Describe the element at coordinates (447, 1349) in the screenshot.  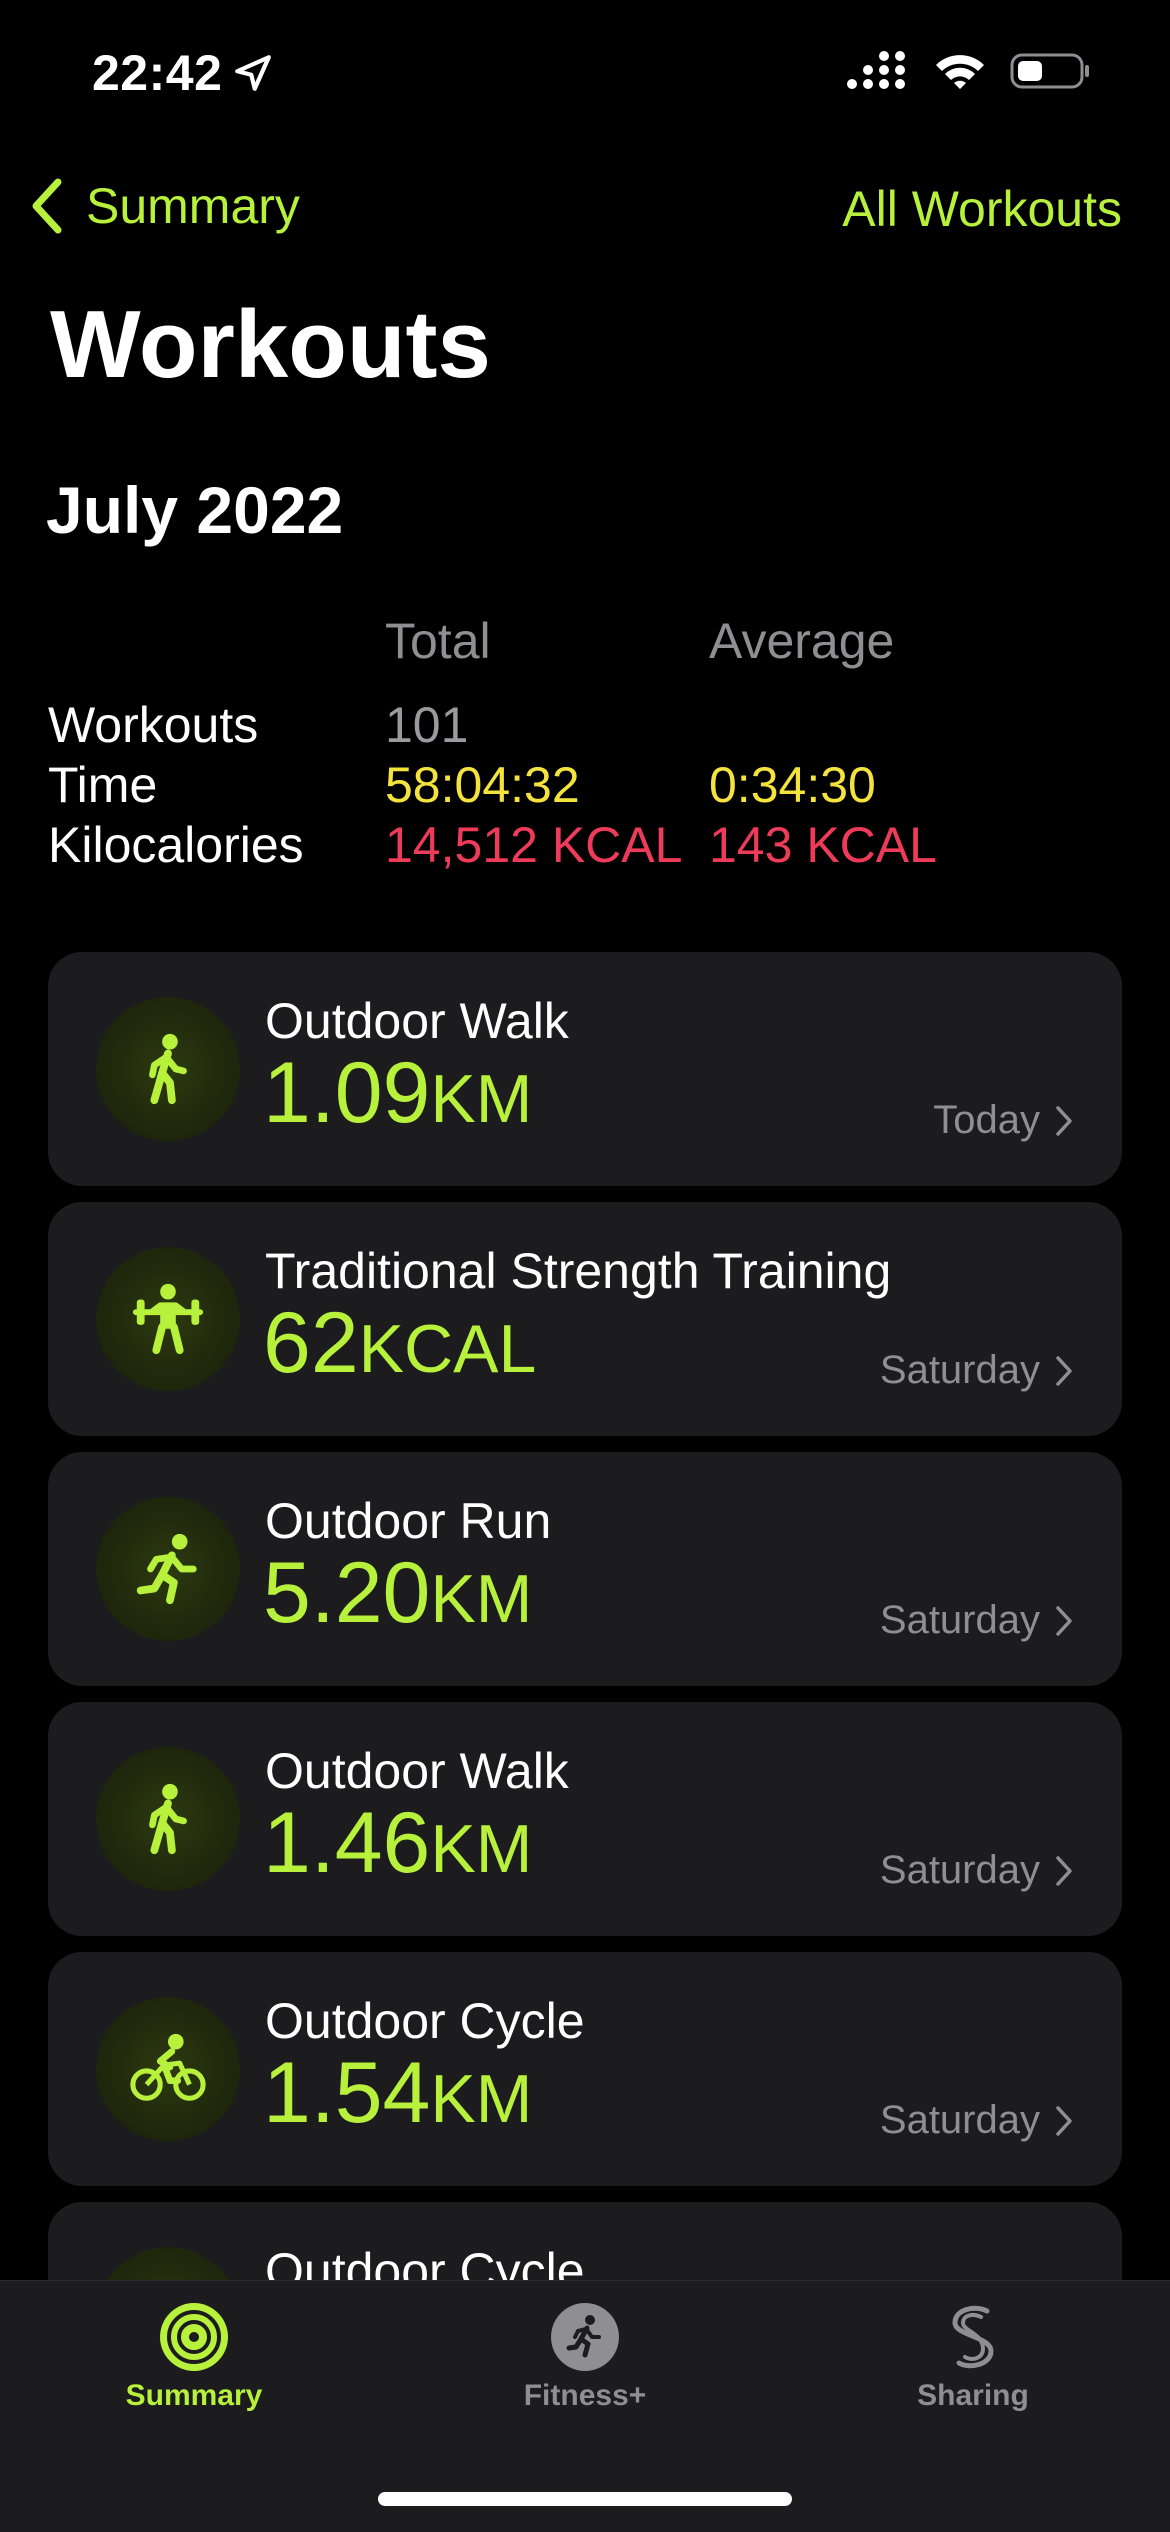
I see `workout-value-unit: KCAL` at that location.